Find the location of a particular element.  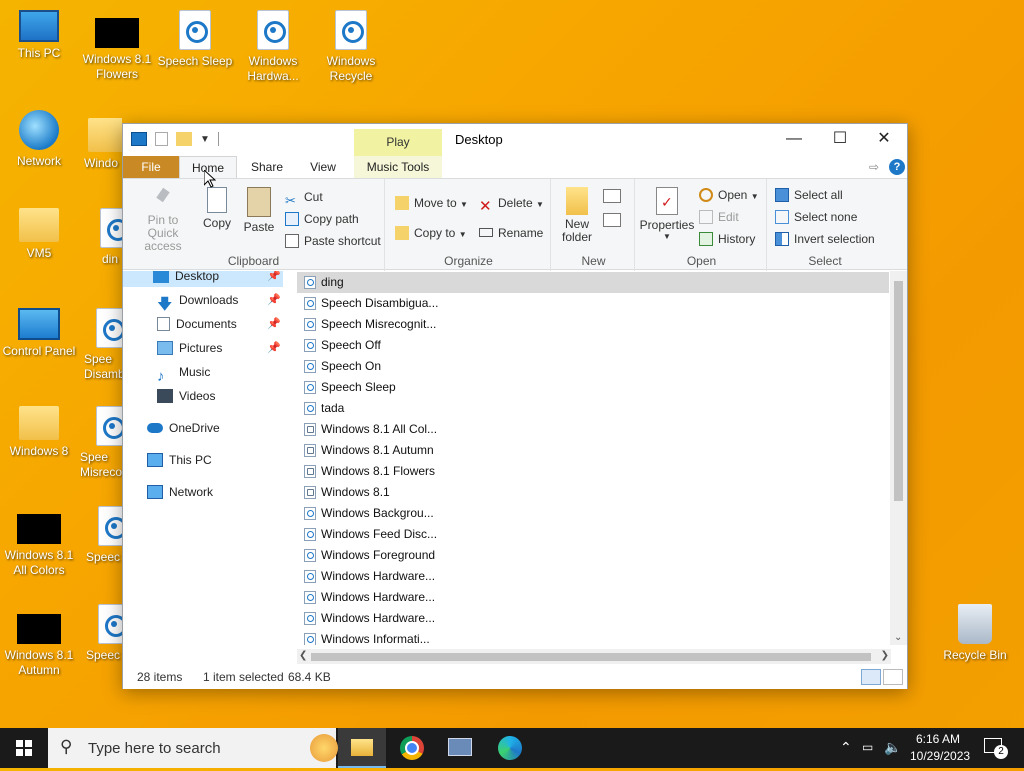

tab-share: Share is located at coordinates (267, 167).